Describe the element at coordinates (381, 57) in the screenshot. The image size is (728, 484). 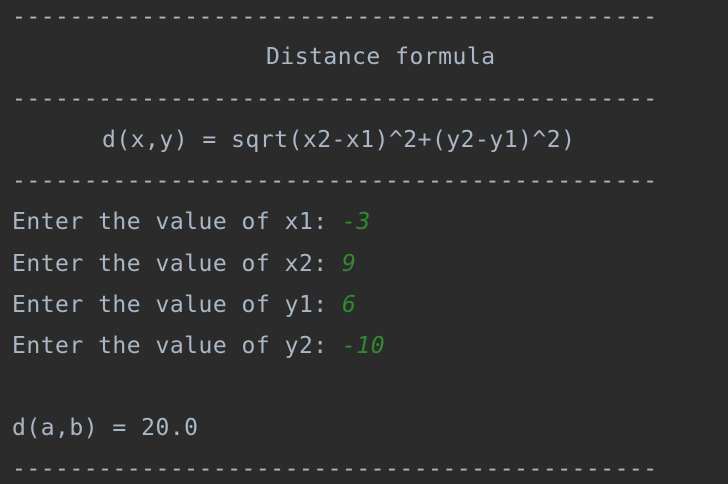
I see `header-title: Distance formula` at that location.